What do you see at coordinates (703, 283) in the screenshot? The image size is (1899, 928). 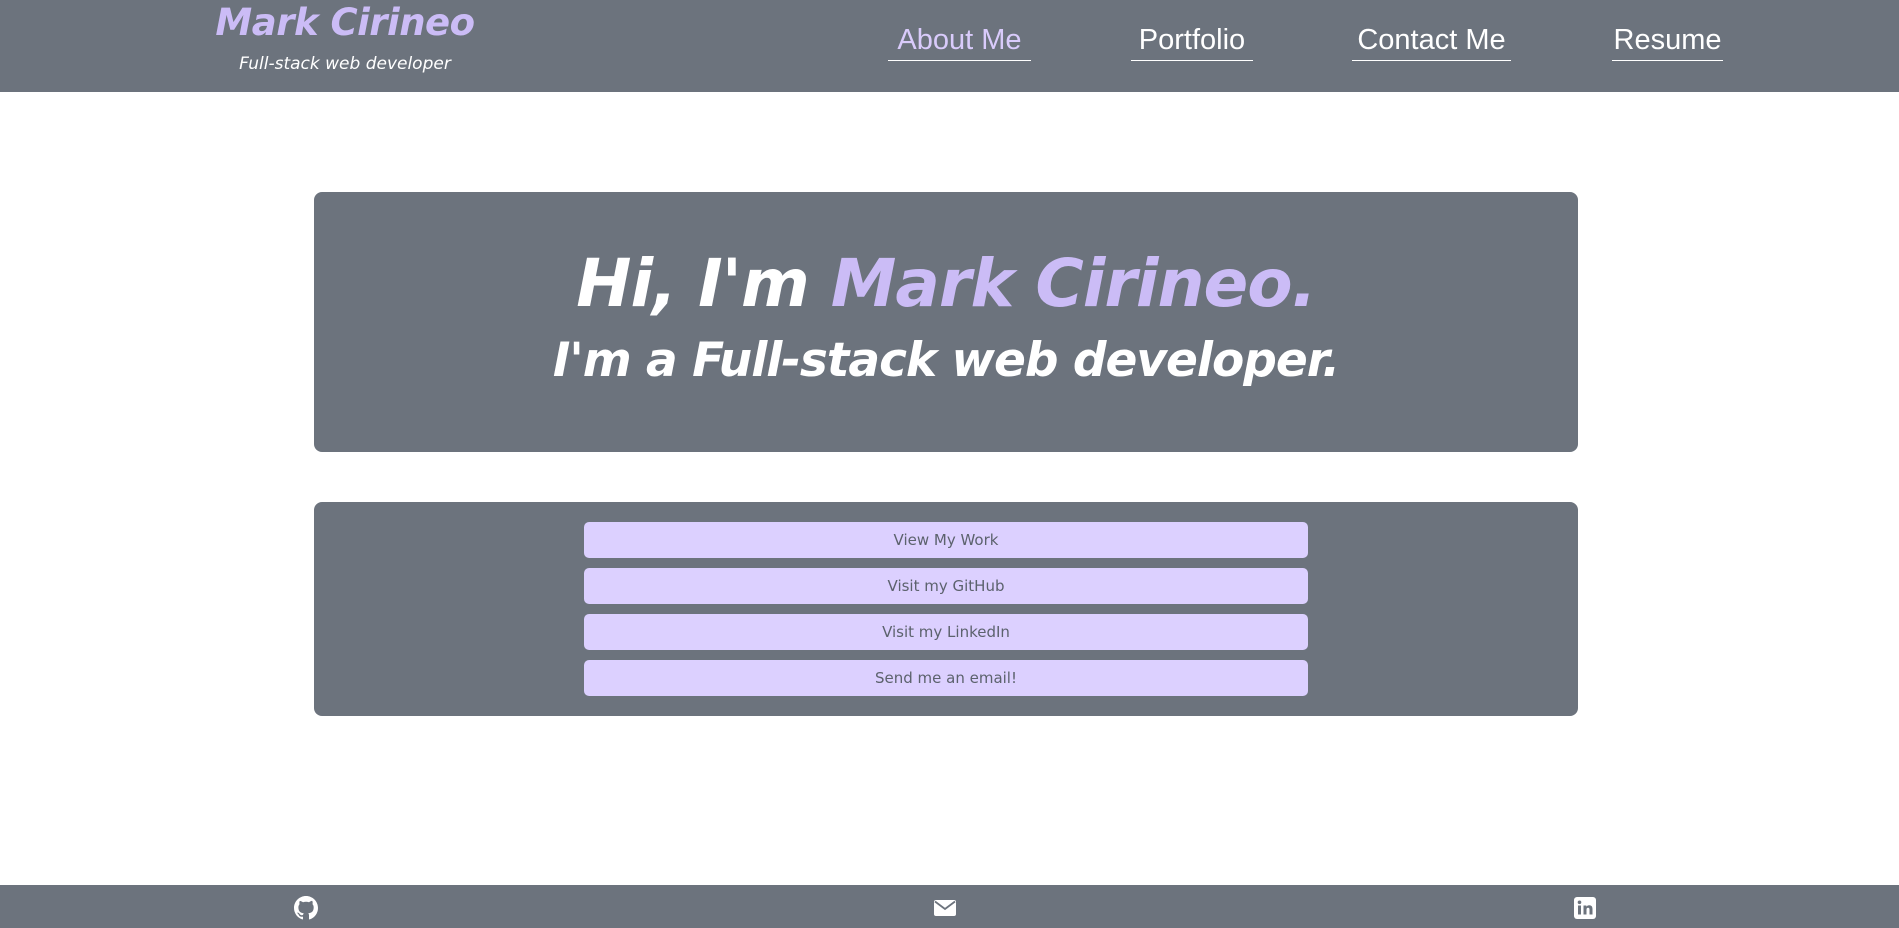 I see `hero-greeting-text: Hi, I'm` at bounding box center [703, 283].